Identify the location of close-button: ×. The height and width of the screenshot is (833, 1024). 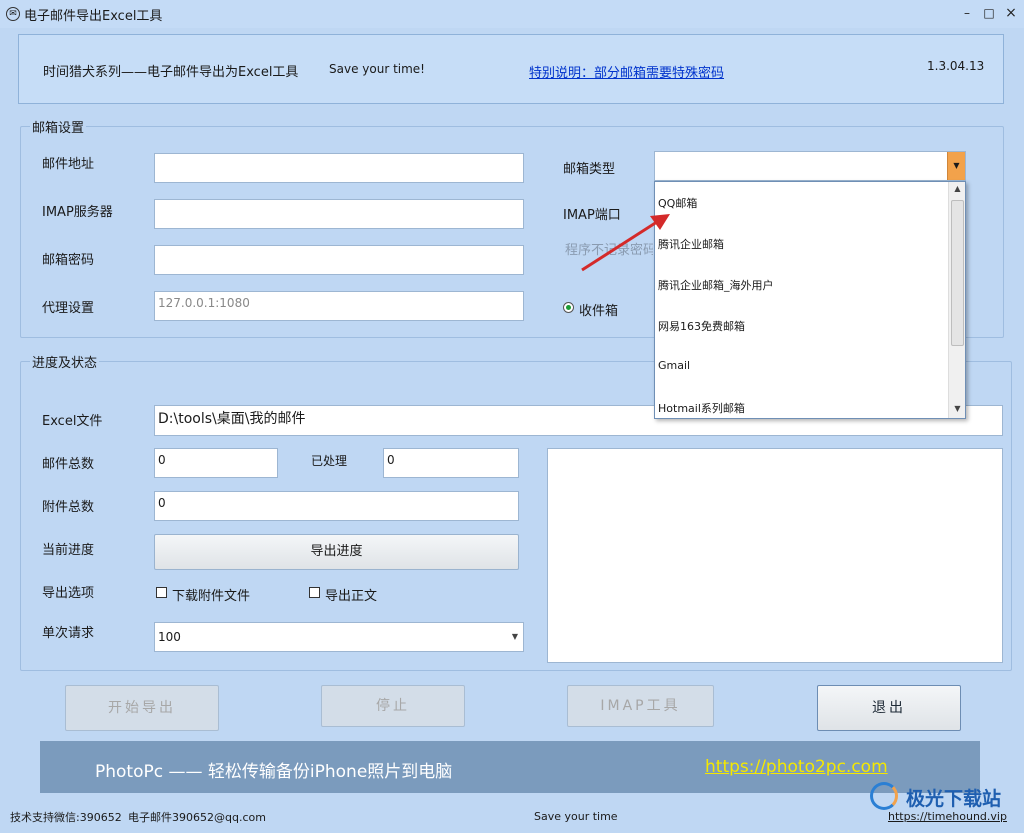
(1011, 13).